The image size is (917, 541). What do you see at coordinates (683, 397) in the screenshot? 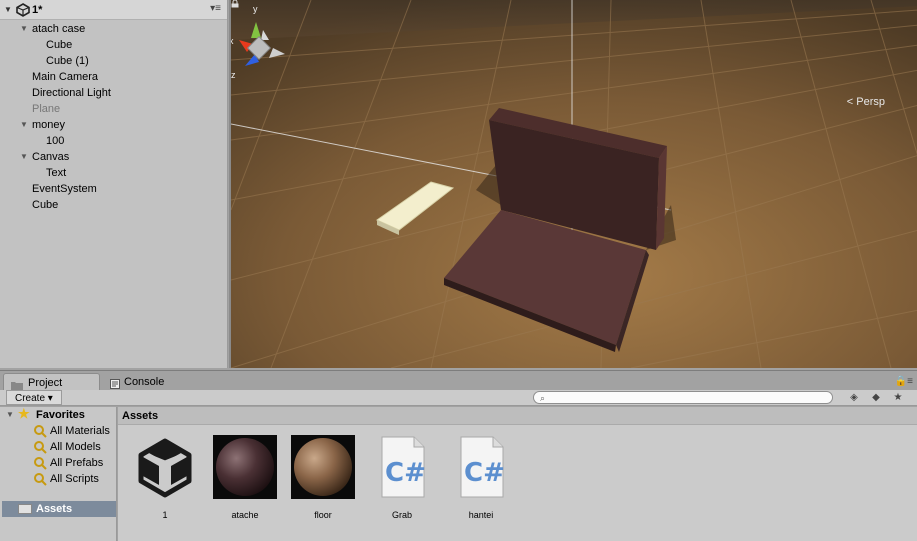
I see `search-field: ⌕` at bounding box center [683, 397].